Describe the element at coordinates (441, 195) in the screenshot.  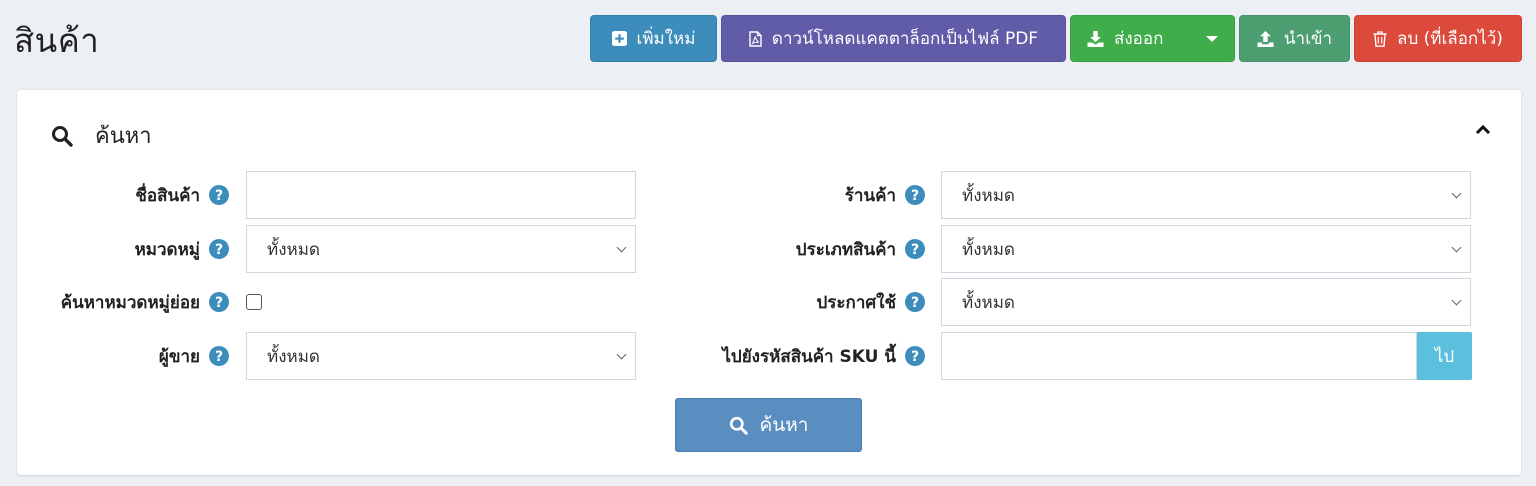
I see `product-name-input` at that location.